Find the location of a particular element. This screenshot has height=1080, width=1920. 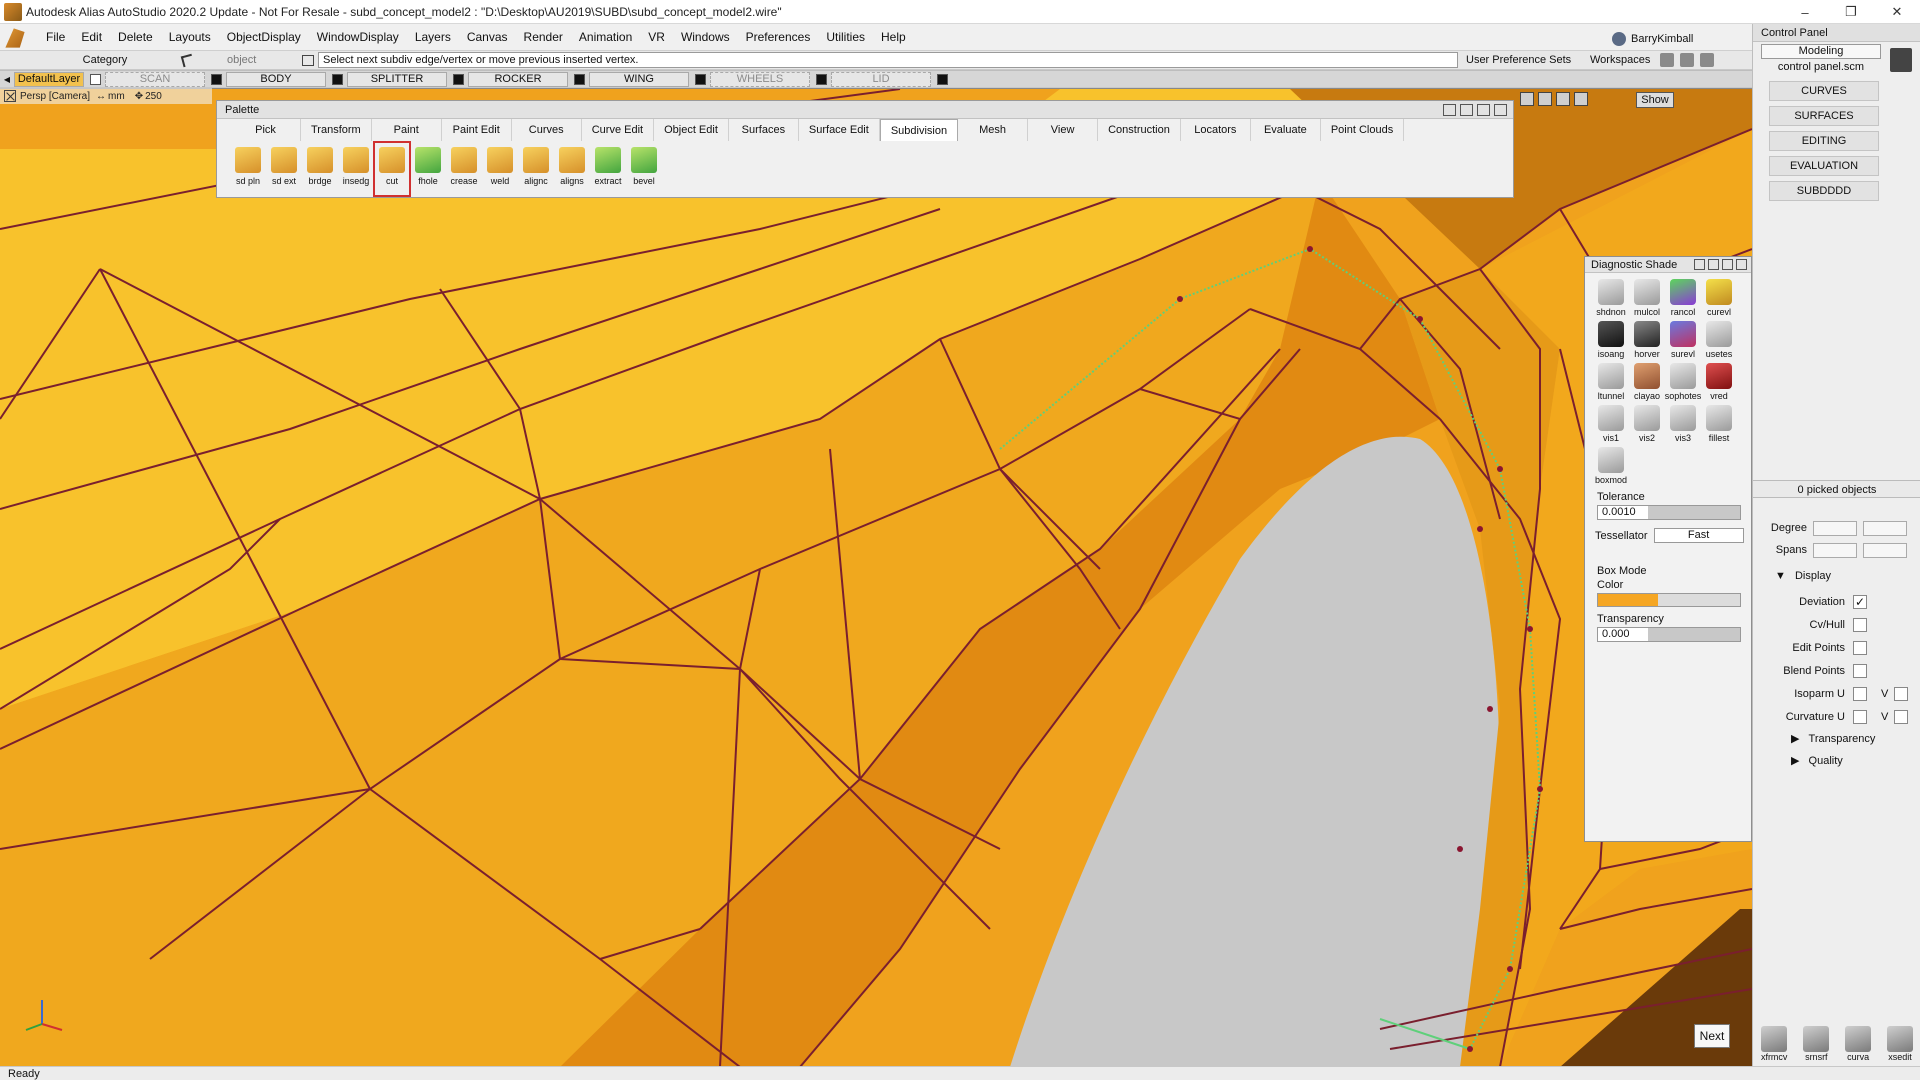

tool-sd-ext: sd ext is located at coordinates (284, 169).